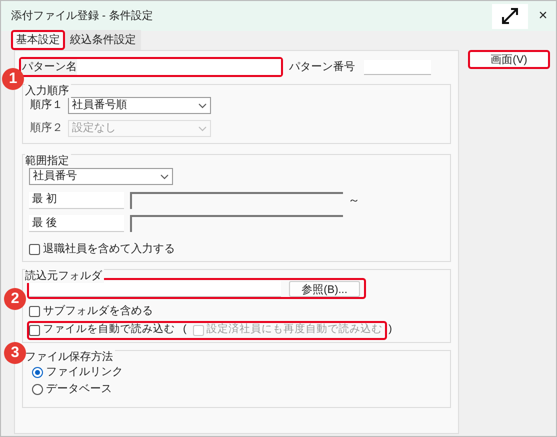 Image resolution: width=557 pixels, height=437 pixels. What do you see at coordinates (79, 389) in the screenshot?
I see `radio-label: データベース` at bounding box center [79, 389].